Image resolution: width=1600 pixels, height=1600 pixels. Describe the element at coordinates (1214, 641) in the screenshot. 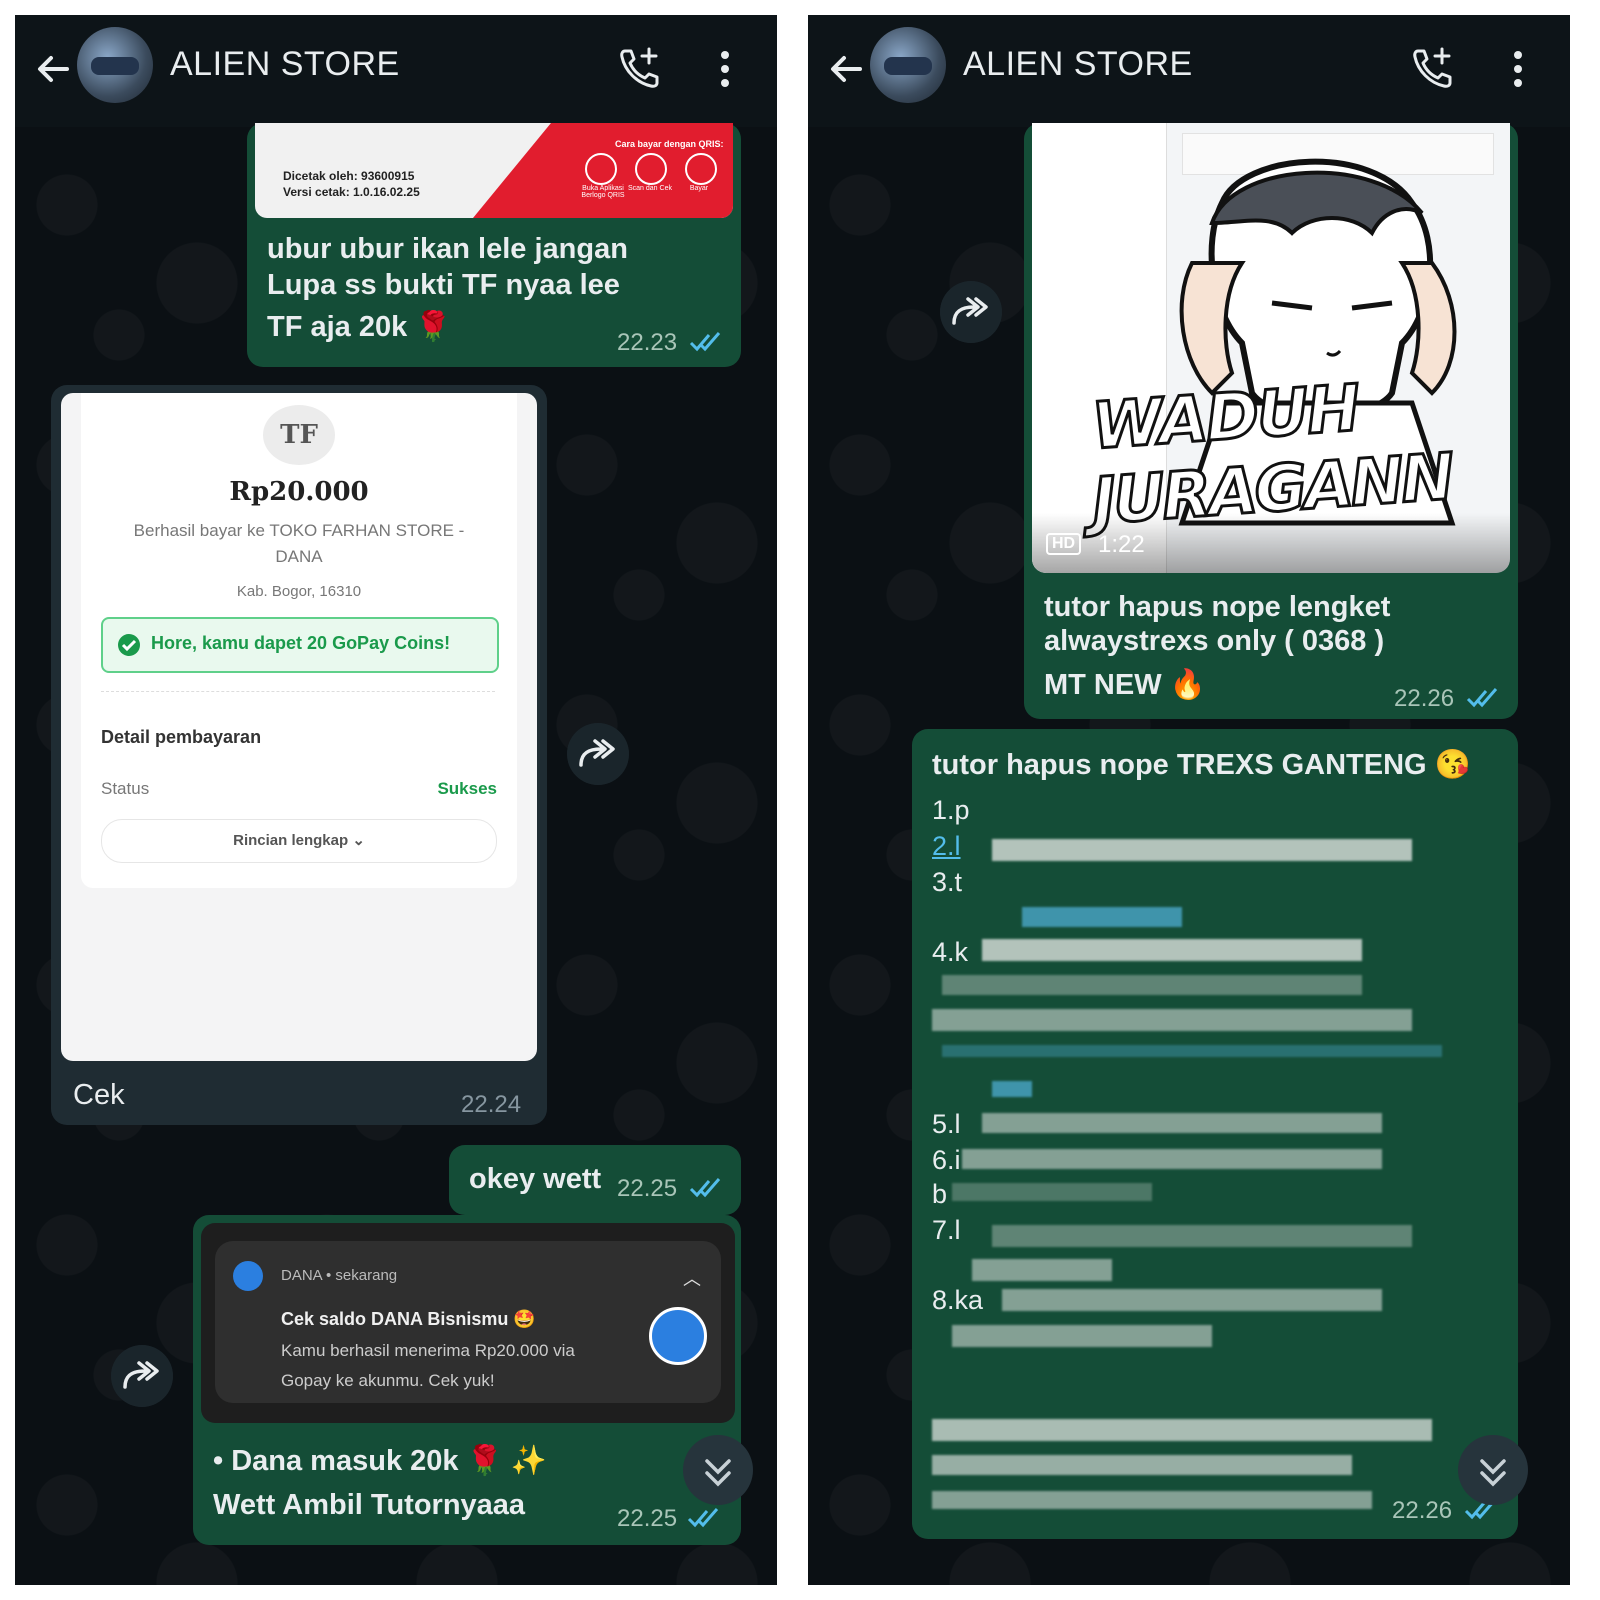

I see `message-line-2: alwaystrexs only ( 0368 )` at that location.